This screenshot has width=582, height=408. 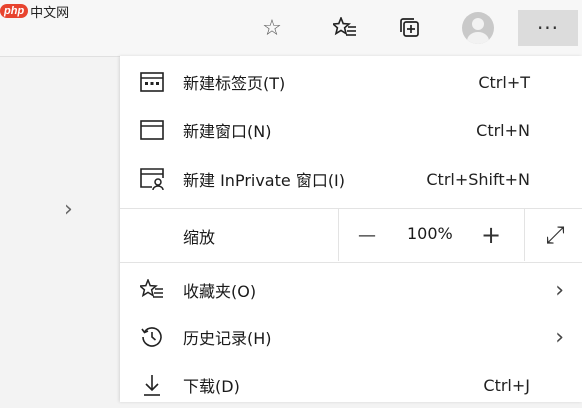 I want to click on menu-item-history: 历史记录(H) ›, so click(x=351, y=337).